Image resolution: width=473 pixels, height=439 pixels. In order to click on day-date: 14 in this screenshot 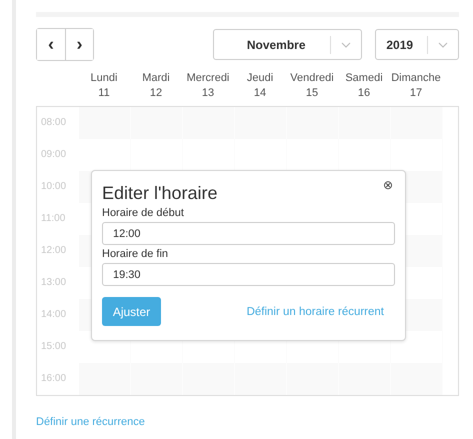, I will do `click(260, 93)`.